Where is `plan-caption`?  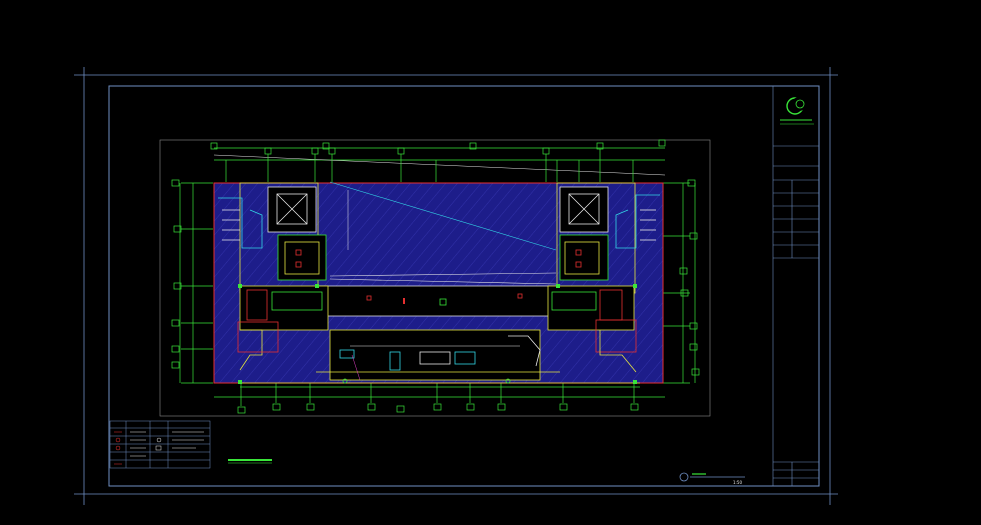
plan-caption is located at coordinates (250, 461).